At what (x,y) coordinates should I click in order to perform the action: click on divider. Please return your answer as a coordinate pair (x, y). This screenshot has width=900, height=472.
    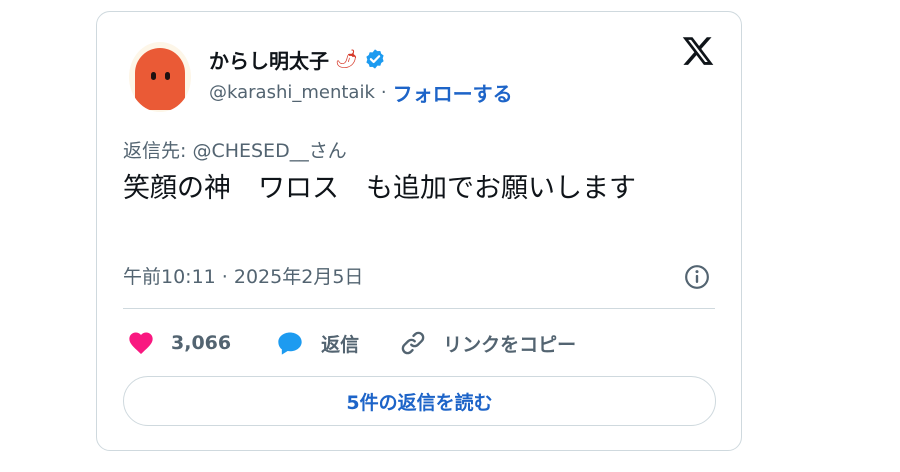
    Looking at the image, I should click on (419, 308).